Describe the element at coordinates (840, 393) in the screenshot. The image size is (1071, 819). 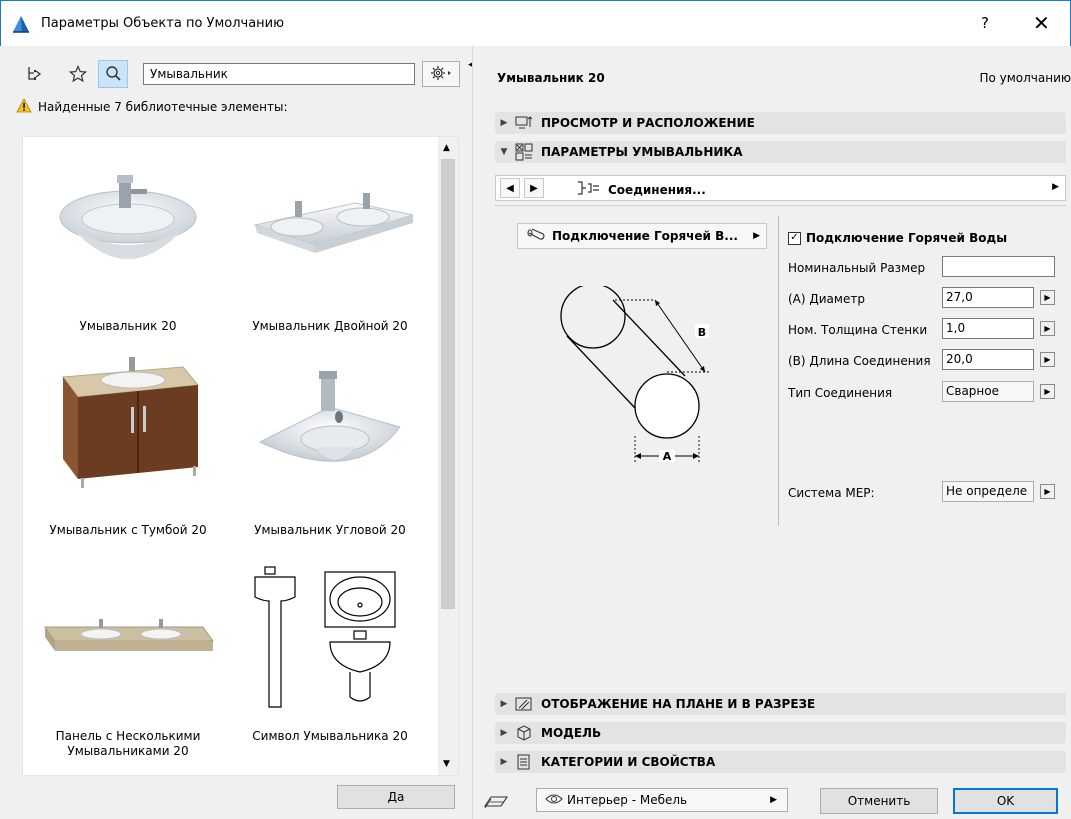
I see `param-label: Тип Соединения` at that location.